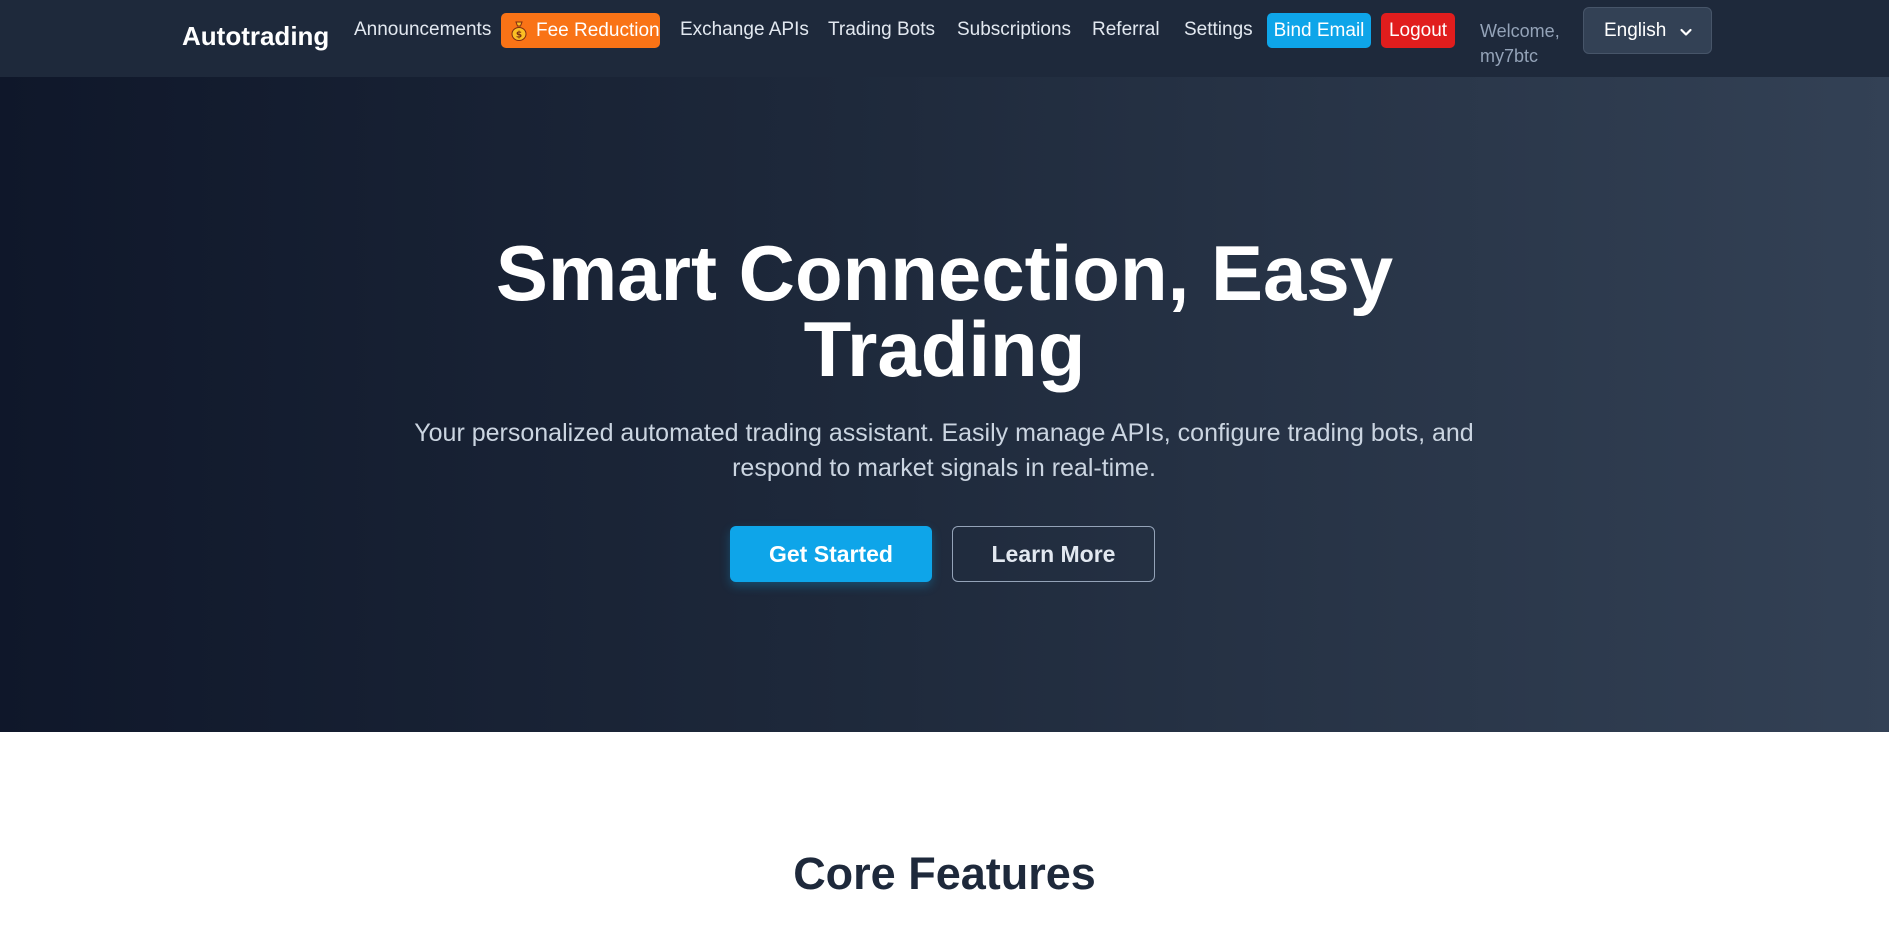 Image resolution: width=1889 pixels, height=927 pixels. What do you see at coordinates (422, 30) in the screenshot?
I see `nav-link-announcements: Announcements` at bounding box center [422, 30].